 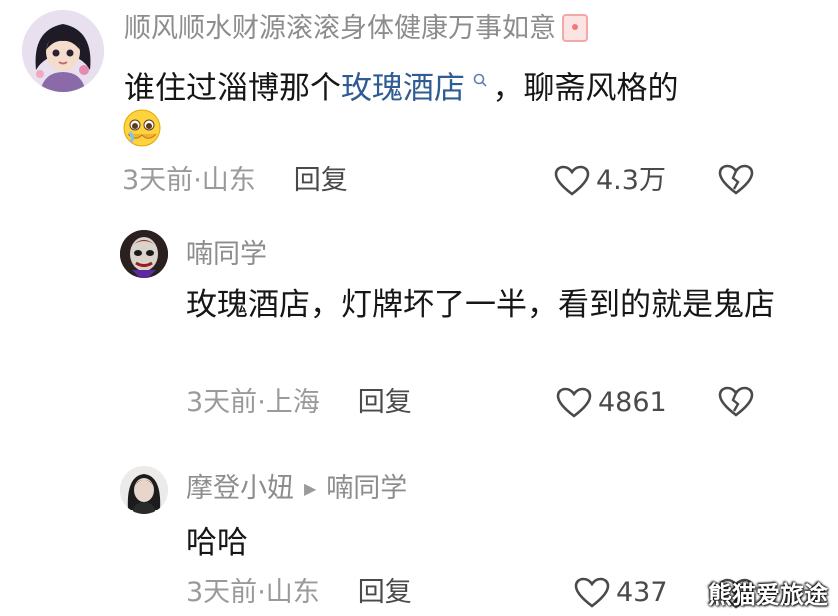 What do you see at coordinates (575, 27) in the screenshot?
I see `red-envelope-icon` at bounding box center [575, 27].